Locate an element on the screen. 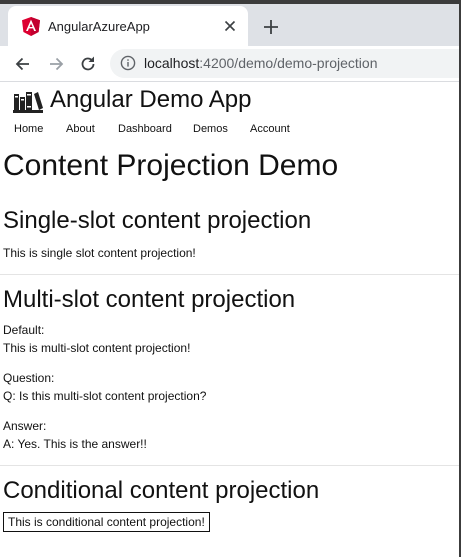 This screenshot has height=557, width=461. question-label: Question: is located at coordinates (29, 378).